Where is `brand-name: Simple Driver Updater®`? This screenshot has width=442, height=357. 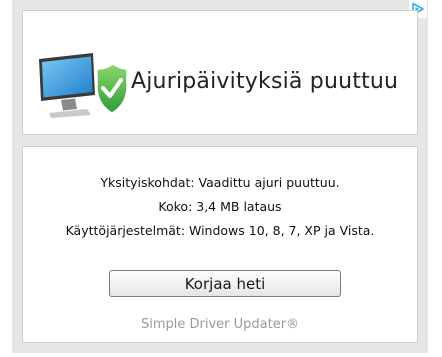
brand-name: Simple Driver Updater® is located at coordinates (220, 324).